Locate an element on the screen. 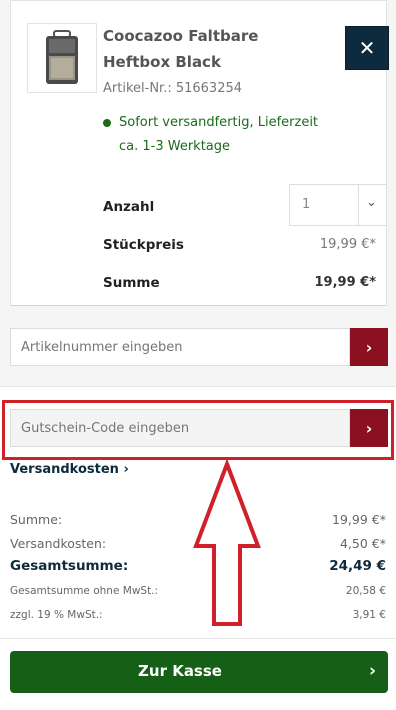  shipping-costs-link: Versandkosten › is located at coordinates (69, 469).